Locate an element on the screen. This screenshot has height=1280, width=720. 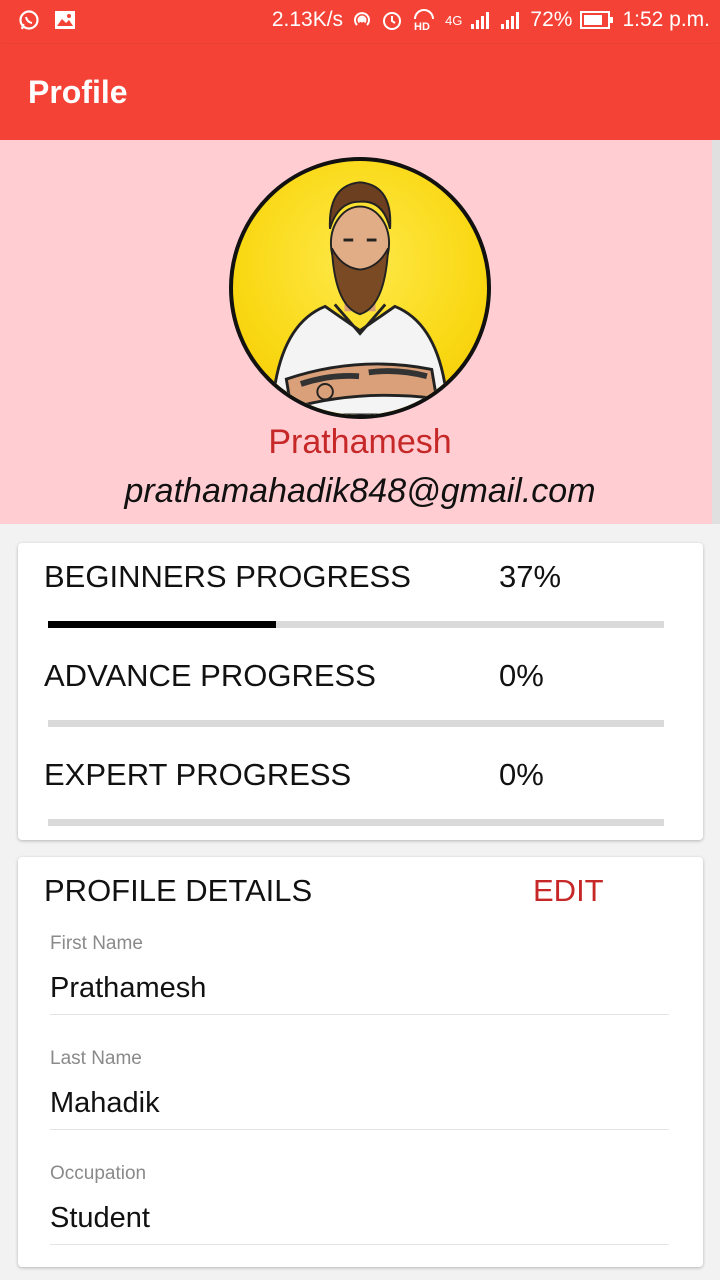
avatar is located at coordinates (360, 288).